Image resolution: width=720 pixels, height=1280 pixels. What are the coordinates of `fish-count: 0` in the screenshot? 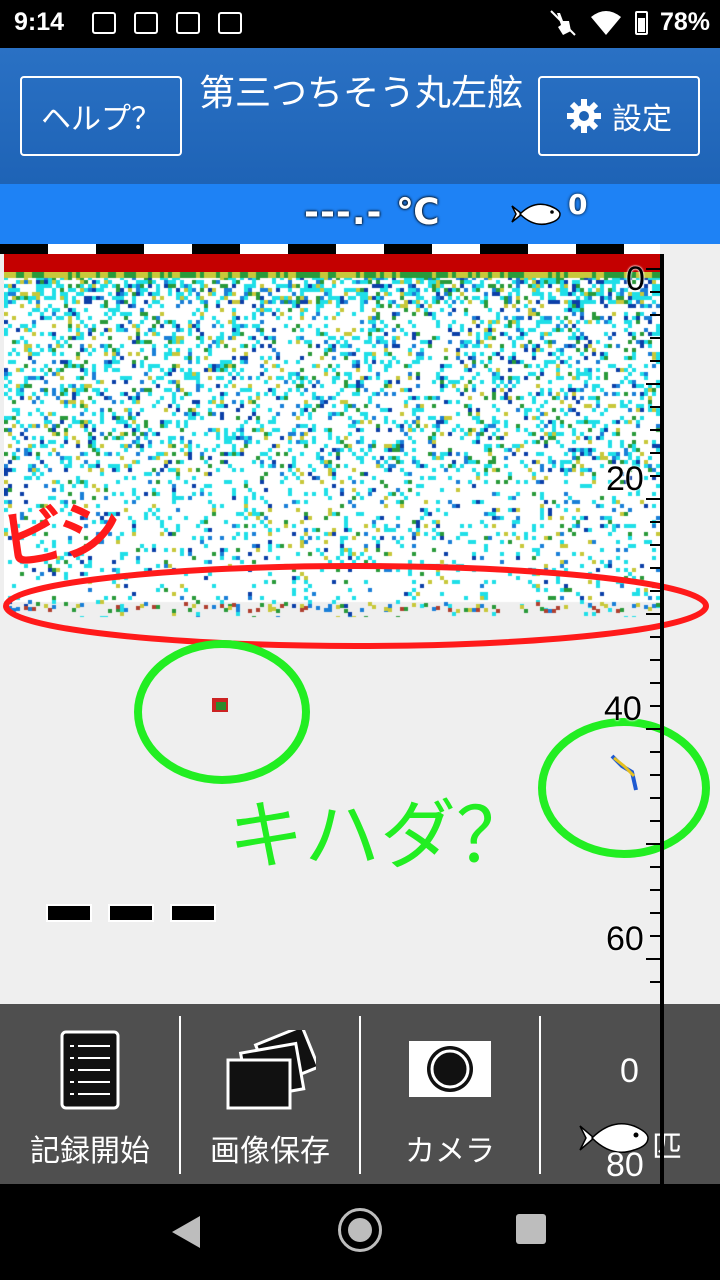 It's located at (578, 204).